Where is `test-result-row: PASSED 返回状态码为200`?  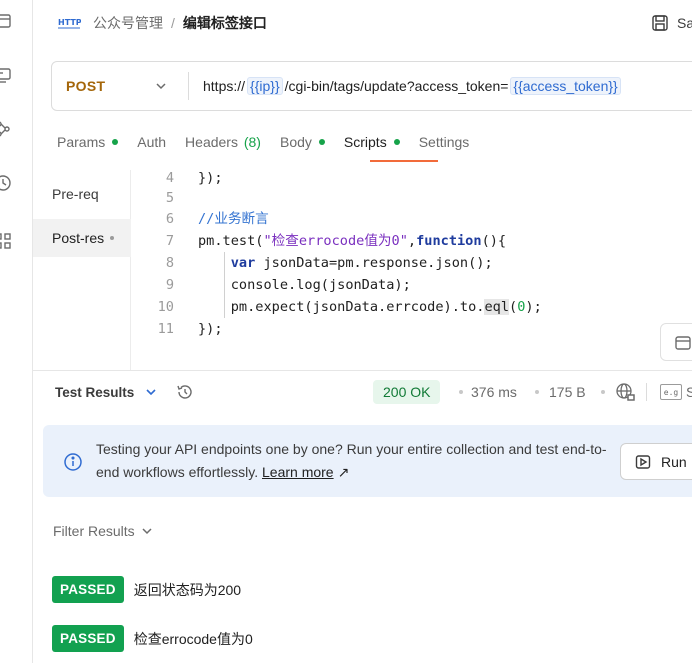
test-result-row: PASSED 返回状态码为200 is located at coordinates (146, 589).